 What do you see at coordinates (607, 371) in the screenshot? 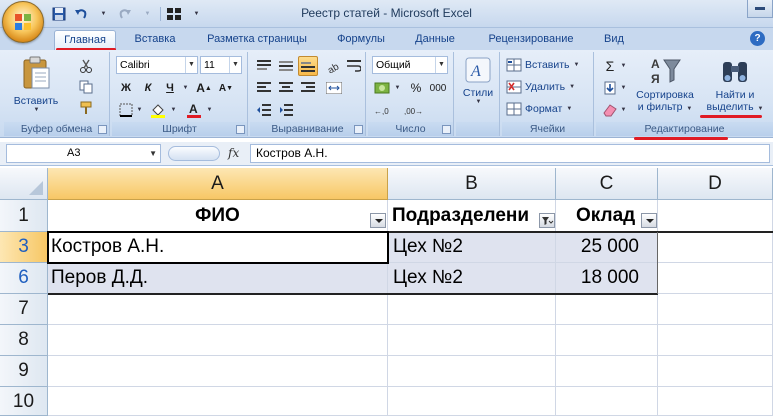
I see `cell-c9` at bounding box center [607, 371].